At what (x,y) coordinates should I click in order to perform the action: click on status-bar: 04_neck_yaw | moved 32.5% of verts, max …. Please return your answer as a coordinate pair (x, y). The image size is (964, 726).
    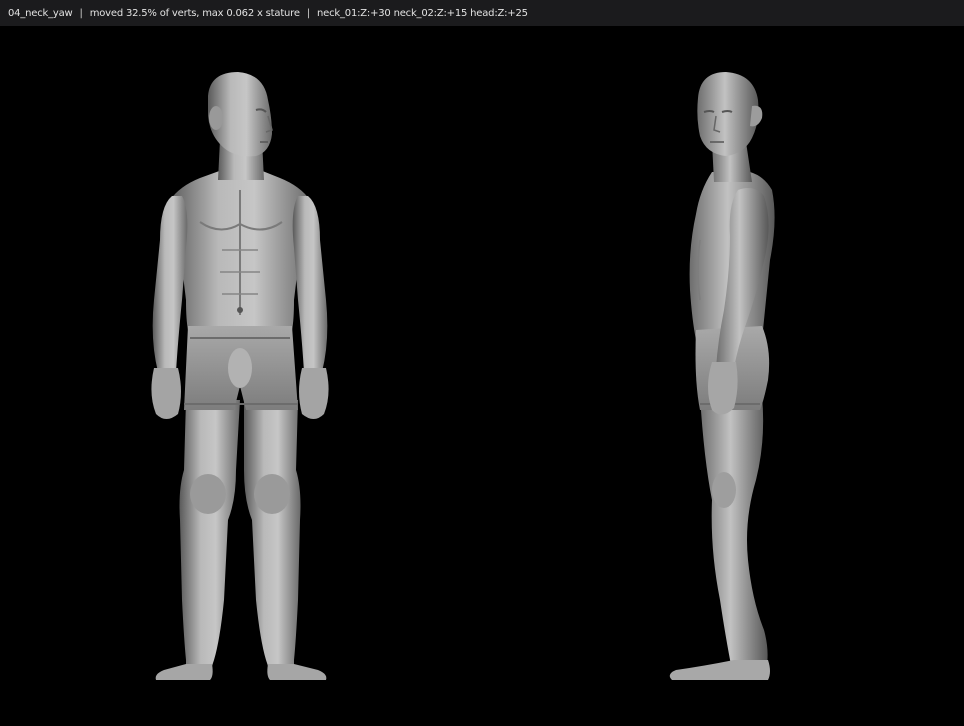
    Looking at the image, I should click on (482, 13).